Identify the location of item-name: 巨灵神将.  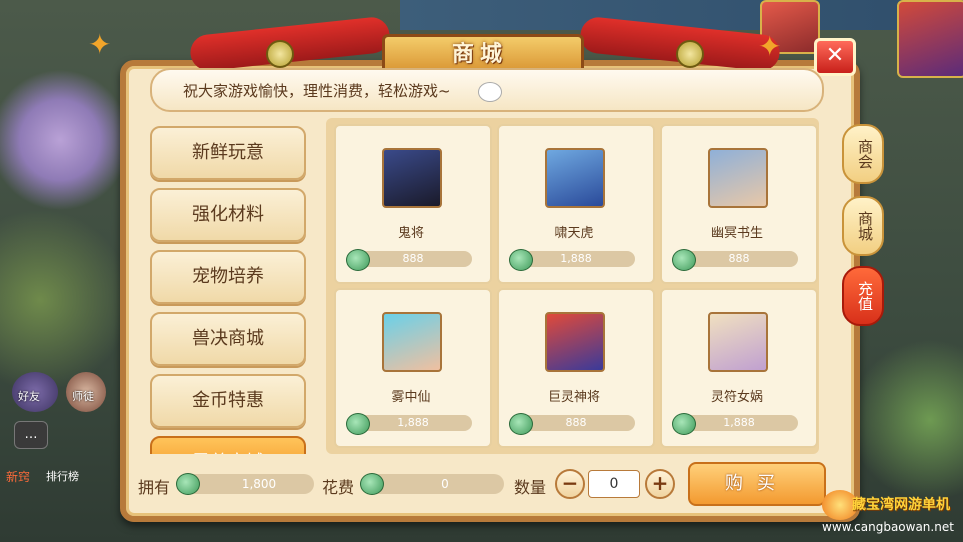
(573, 397).